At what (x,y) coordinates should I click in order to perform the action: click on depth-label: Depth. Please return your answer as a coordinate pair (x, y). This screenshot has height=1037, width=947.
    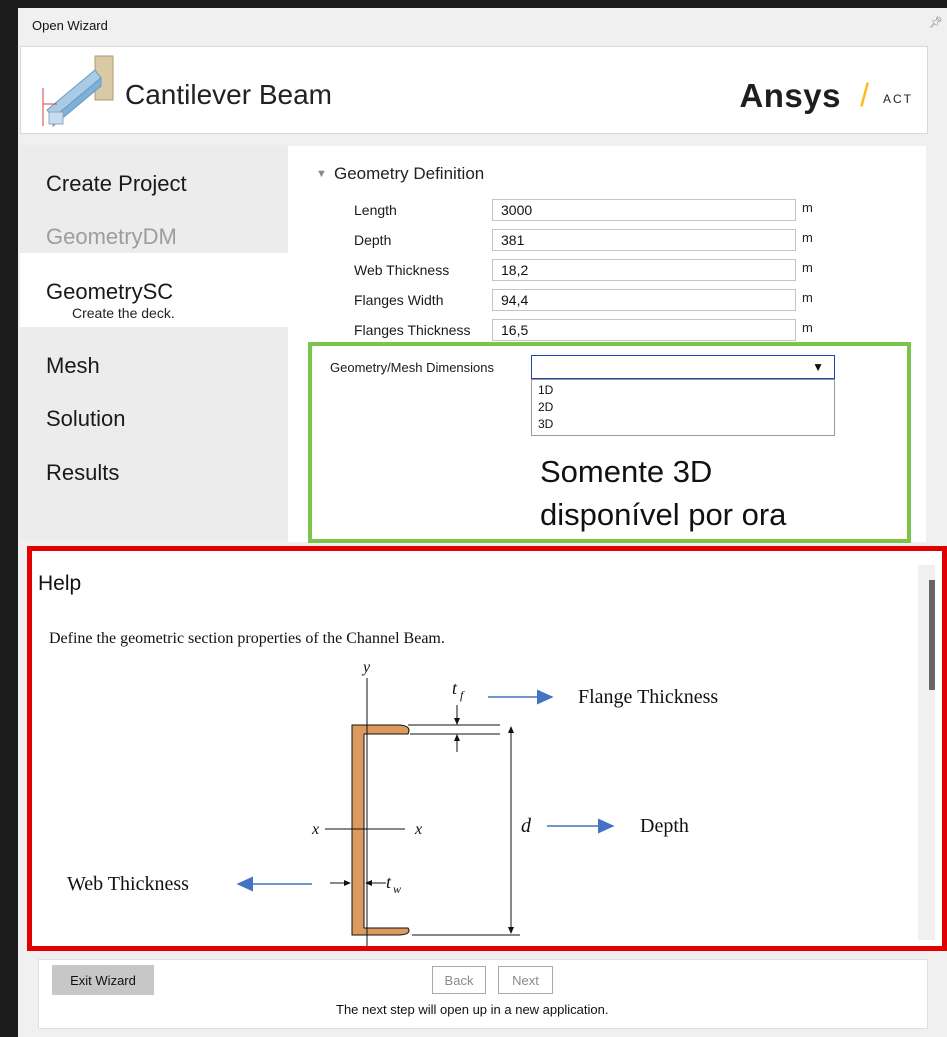
    Looking at the image, I should click on (373, 240).